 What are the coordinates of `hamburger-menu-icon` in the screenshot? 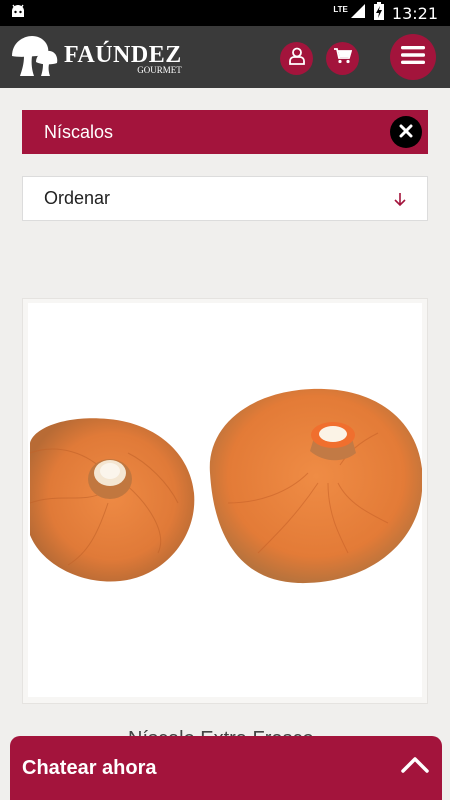 It's located at (413, 57).